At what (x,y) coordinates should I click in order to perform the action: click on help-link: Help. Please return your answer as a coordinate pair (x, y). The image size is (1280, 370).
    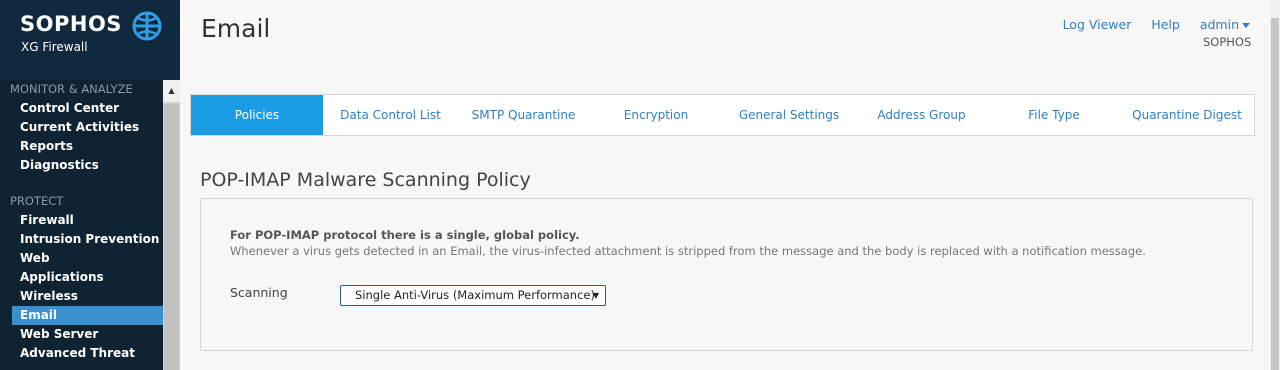
    Looking at the image, I should click on (1165, 24).